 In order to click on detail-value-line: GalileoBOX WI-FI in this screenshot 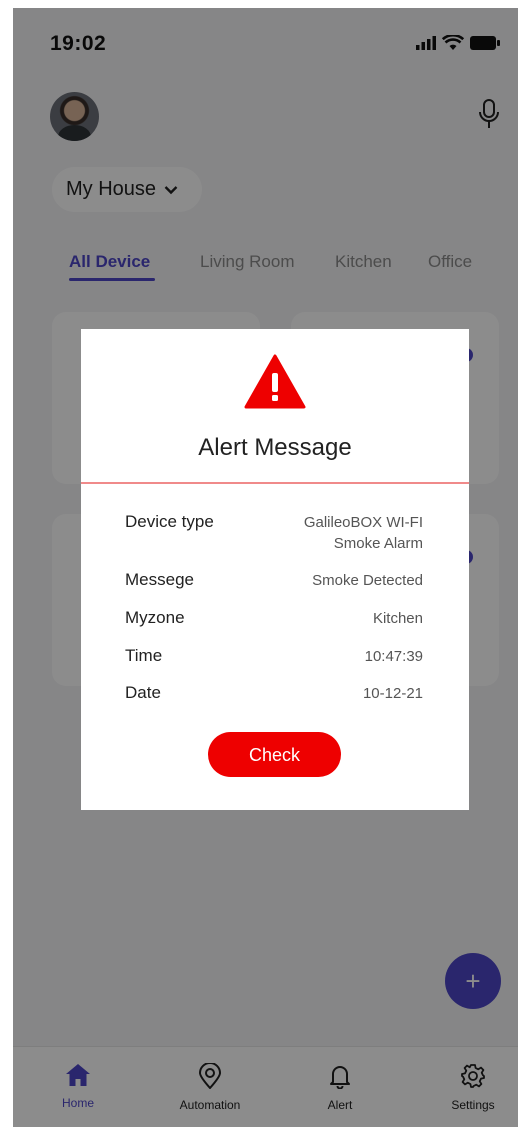, I will do `click(363, 522)`.